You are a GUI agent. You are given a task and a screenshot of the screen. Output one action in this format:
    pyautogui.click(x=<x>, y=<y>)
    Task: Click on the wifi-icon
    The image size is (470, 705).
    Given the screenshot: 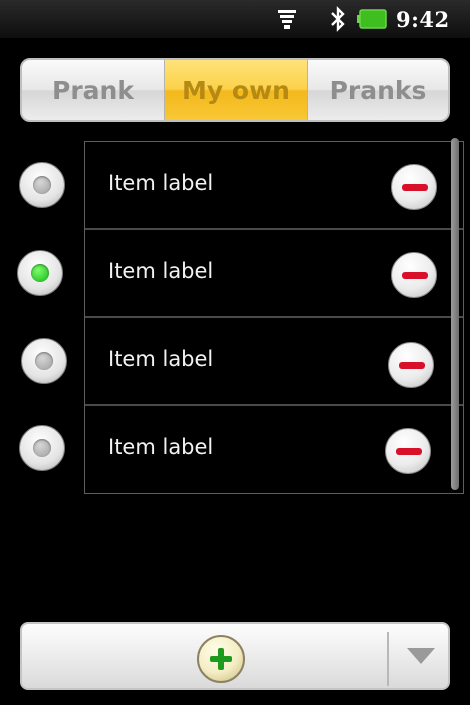 What is the action you would take?
    pyautogui.click(x=287, y=19)
    